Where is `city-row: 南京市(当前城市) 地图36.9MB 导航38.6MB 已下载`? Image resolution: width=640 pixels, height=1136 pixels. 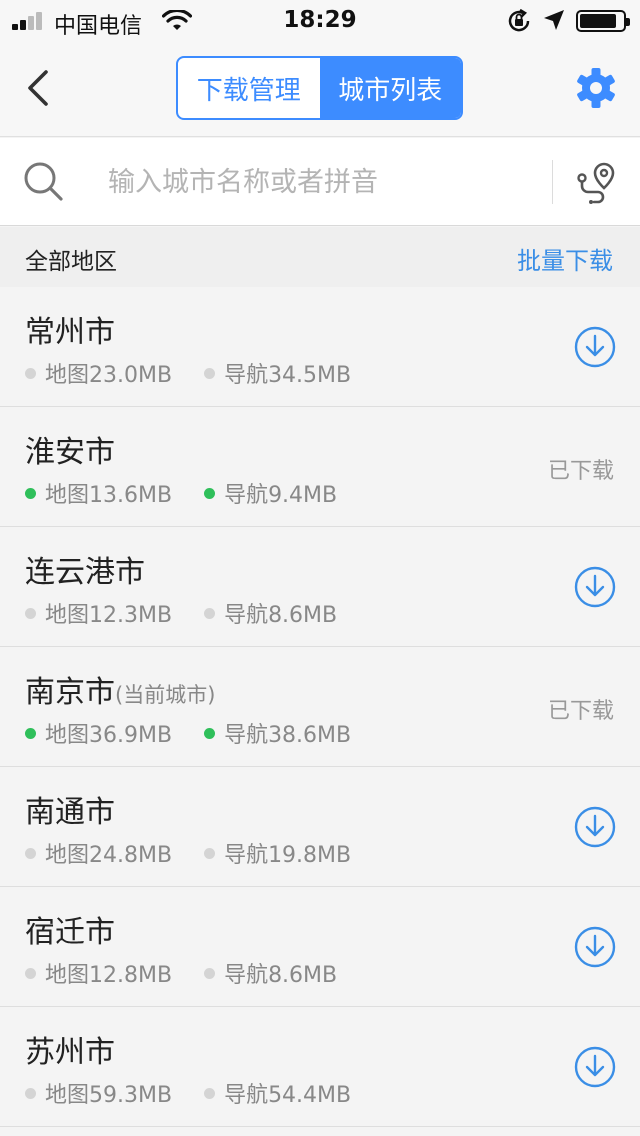 city-row: 南京市(当前城市) 地图36.9MB 导航38.6MB 已下载 is located at coordinates (320, 707).